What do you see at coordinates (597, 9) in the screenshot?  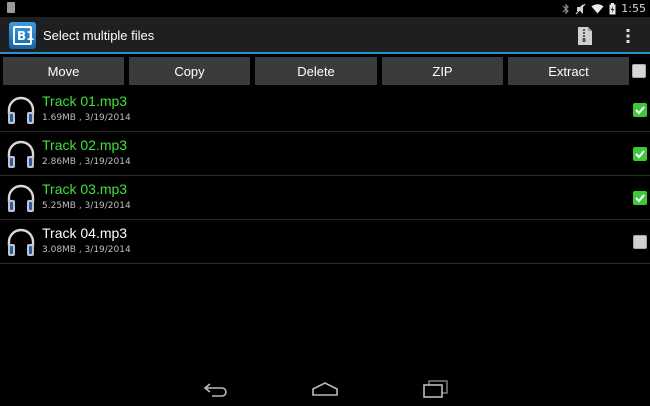 I see `wifi-icon` at bounding box center [597, 9].